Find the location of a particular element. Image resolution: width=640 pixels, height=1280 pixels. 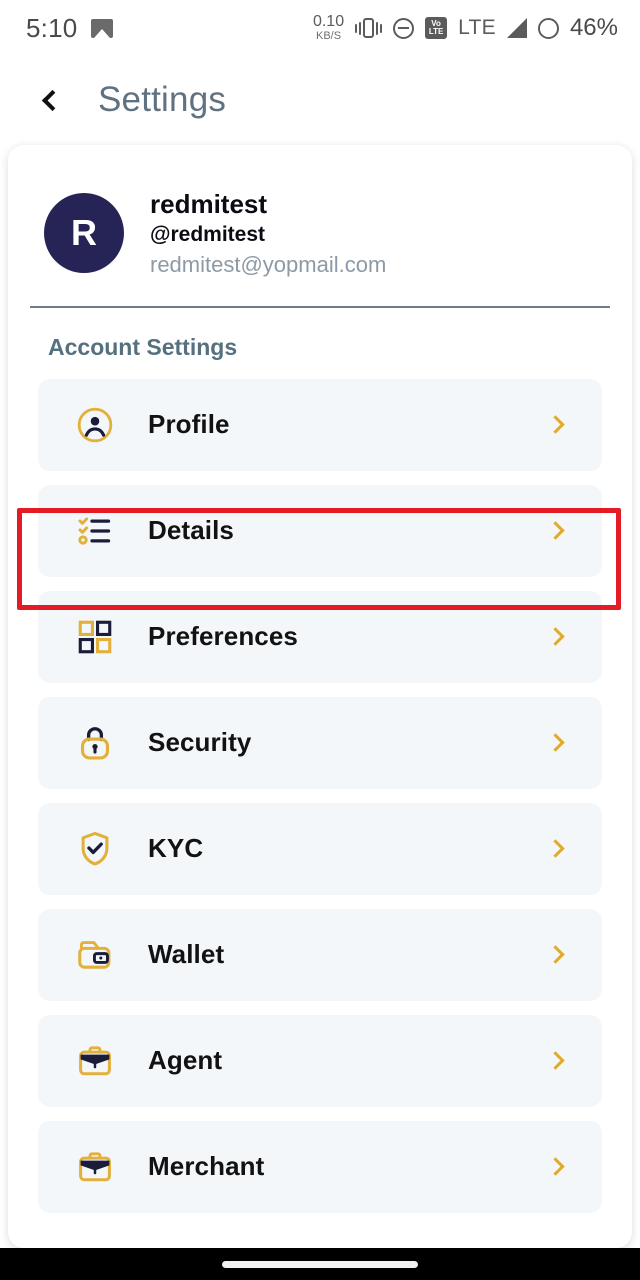

back-chevron-icon is located at coordinates (52, 100).